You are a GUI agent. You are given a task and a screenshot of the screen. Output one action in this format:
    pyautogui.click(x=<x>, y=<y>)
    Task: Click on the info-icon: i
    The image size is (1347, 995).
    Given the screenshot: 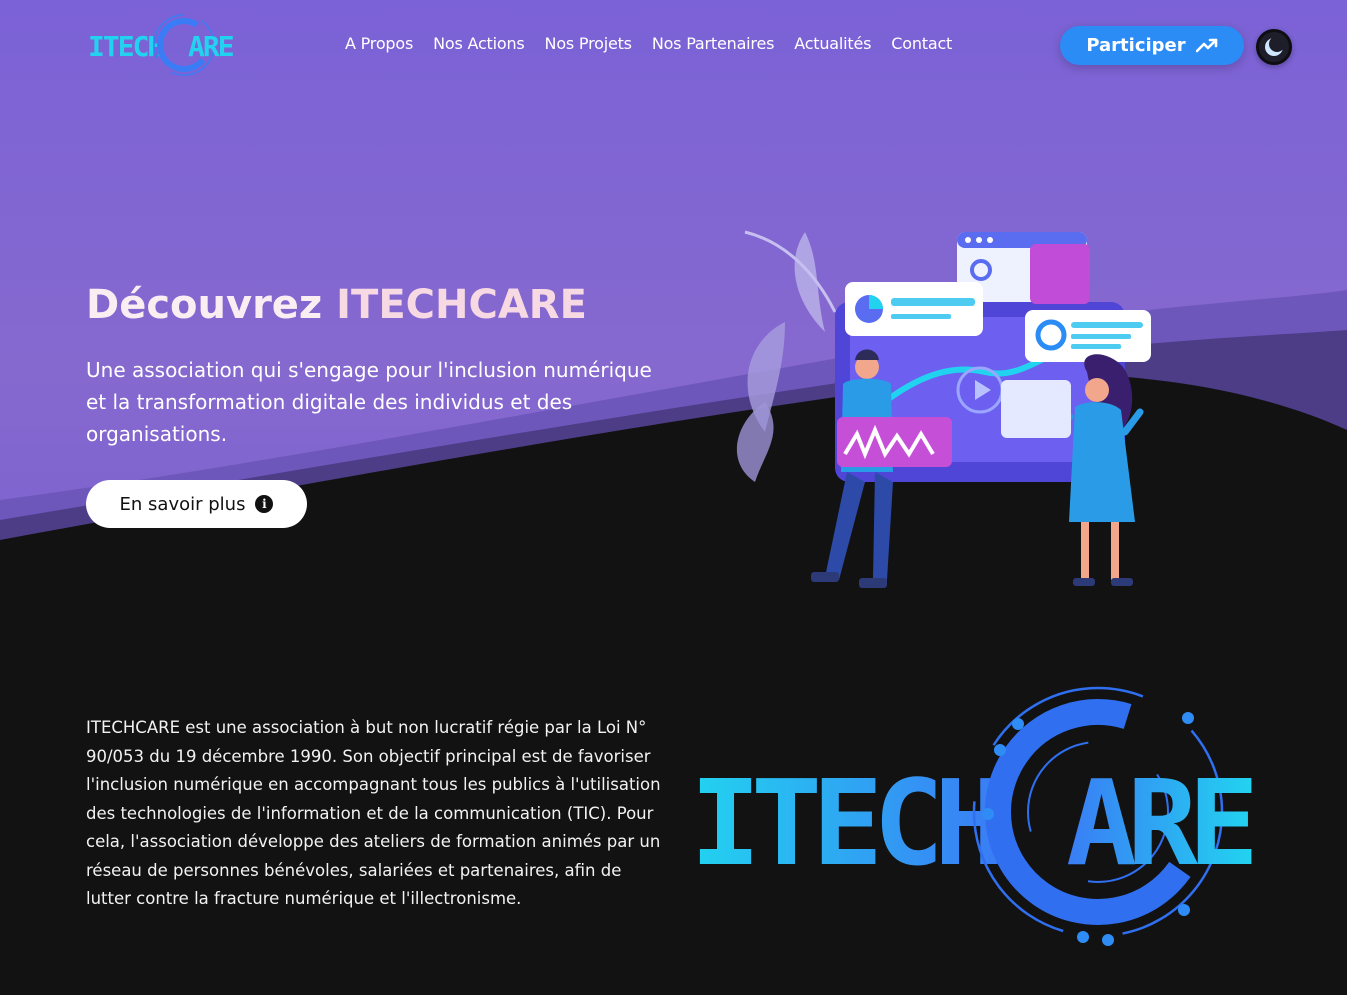 What is the action you would take?
    pyautogui.click(x=264, y=504)
    